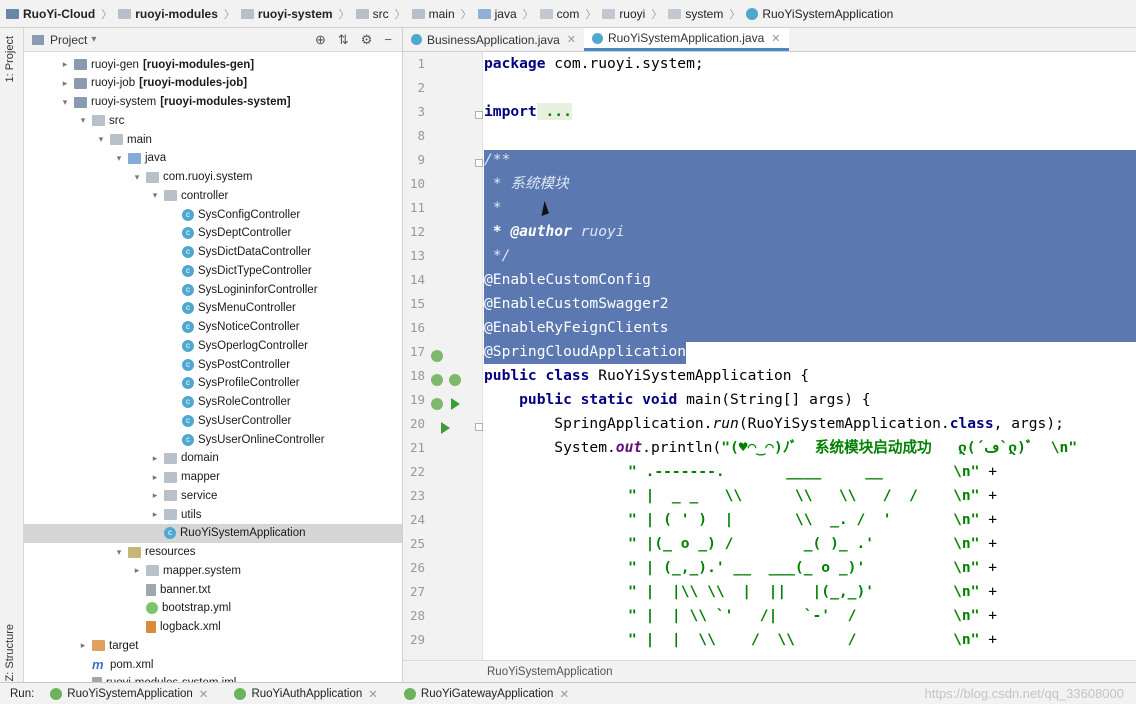 The image size is (1136, 704). What do you see at coordinates (550, 672) in the screenshot?
I see `editor-breadcrumb-item: RuoYiSystemApplication` at bounding box center [550, 672].